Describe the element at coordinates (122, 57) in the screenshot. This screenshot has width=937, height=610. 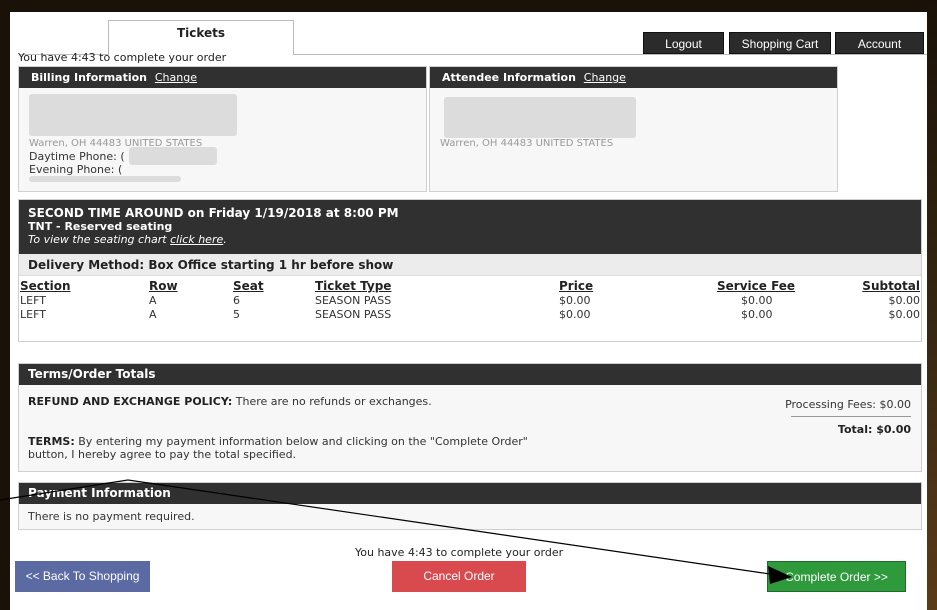
I see `order-timer-top: You have 4:43 to complete your order` at that location.